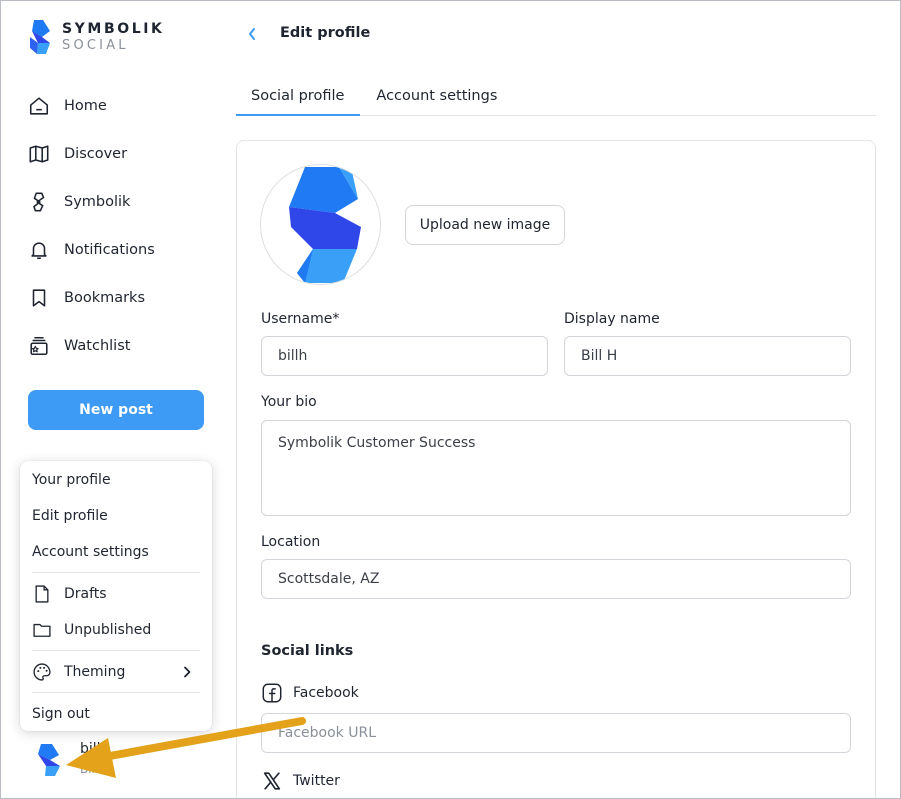  What do you see at coordinates (123, 106) in the screenshot?
I see `sidebar-item-home: Home` at bounding box center [123, 106].